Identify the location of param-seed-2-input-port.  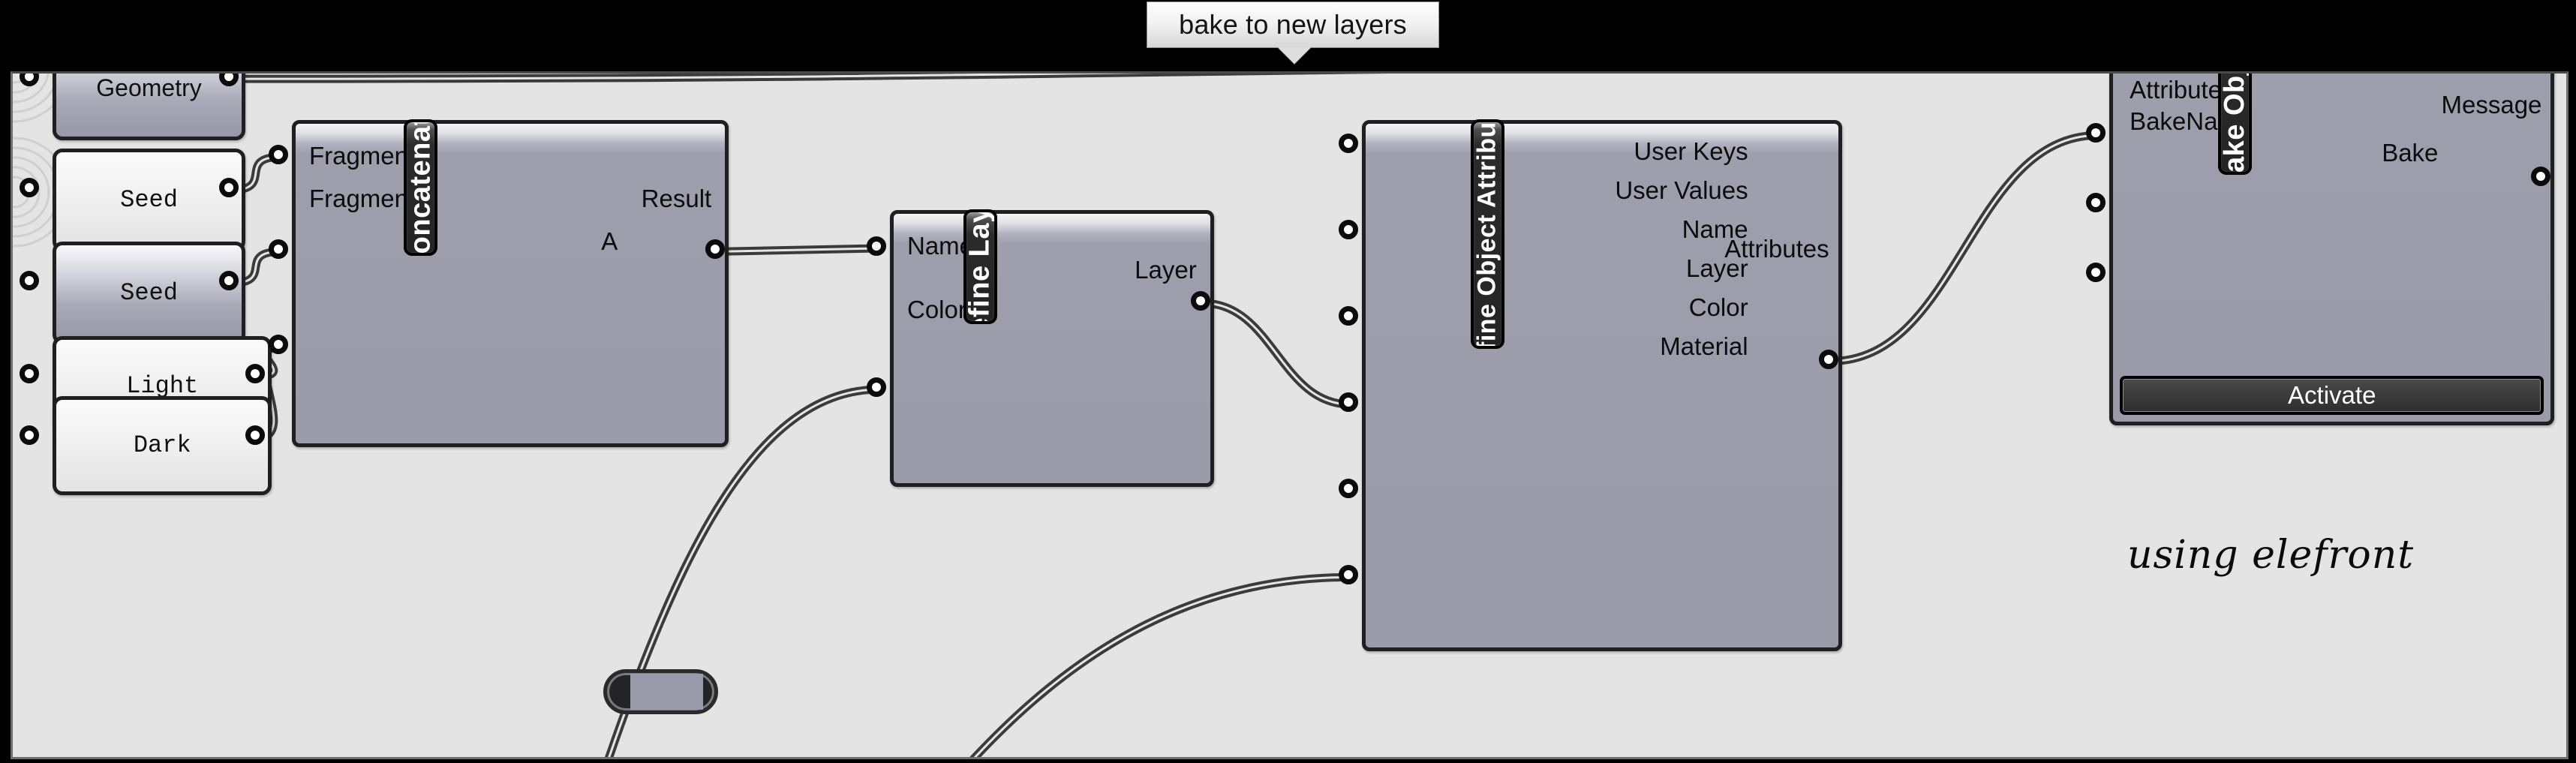
(29, 281).